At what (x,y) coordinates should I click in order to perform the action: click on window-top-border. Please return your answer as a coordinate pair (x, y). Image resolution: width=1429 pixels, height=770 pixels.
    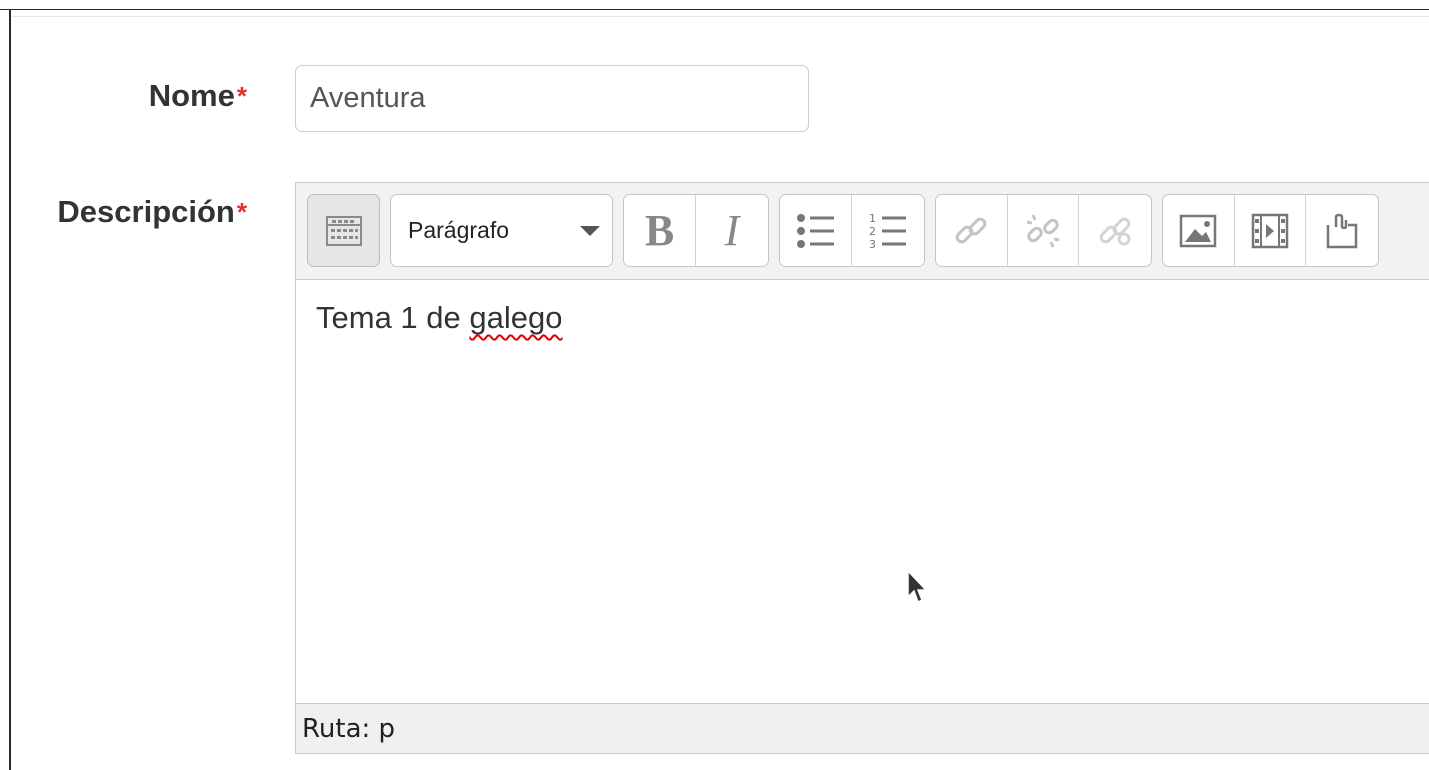
    Looking at the image, I should click on (714, 5).